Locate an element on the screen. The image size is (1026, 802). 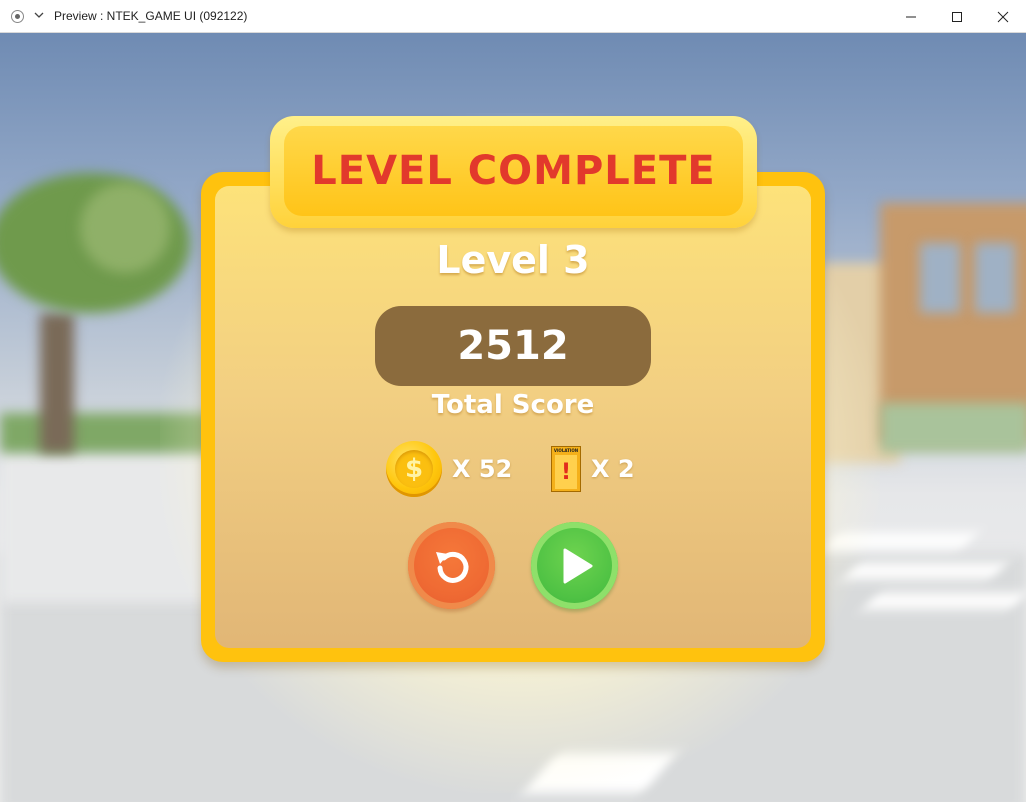
close-button is located at coordinates (1003, 16).